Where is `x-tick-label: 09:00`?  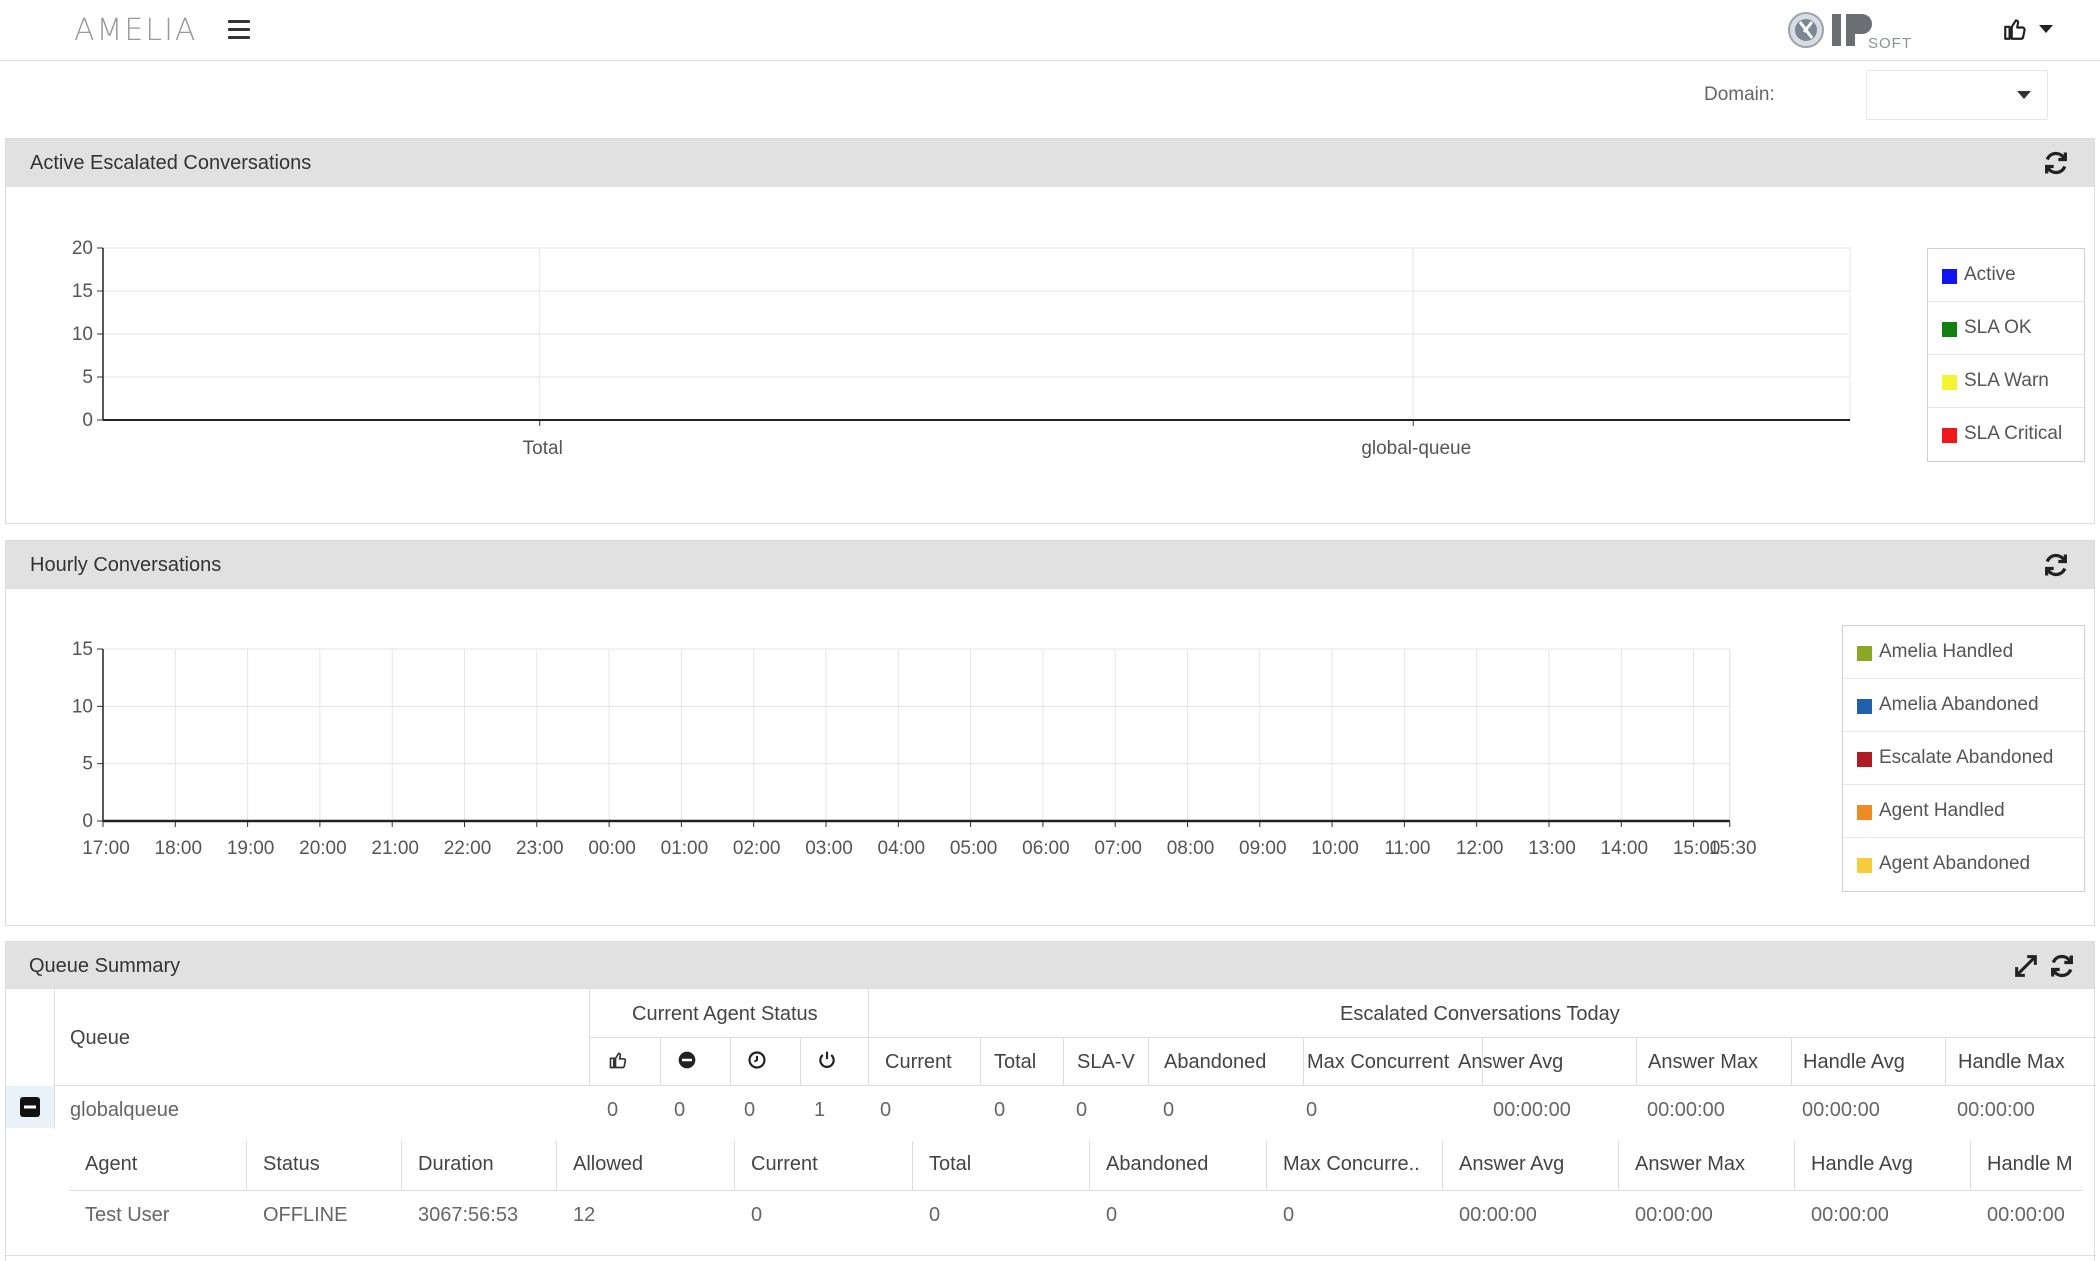
x-tick-label: 09:00 is located at coordinates (1263, 848).